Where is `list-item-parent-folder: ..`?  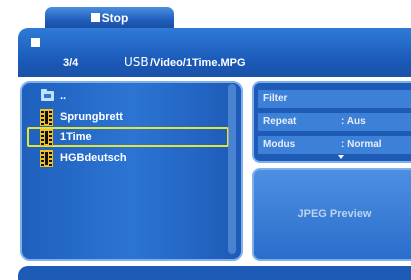 list-item-parent-folder: .. is located at coordinates (128, 96).